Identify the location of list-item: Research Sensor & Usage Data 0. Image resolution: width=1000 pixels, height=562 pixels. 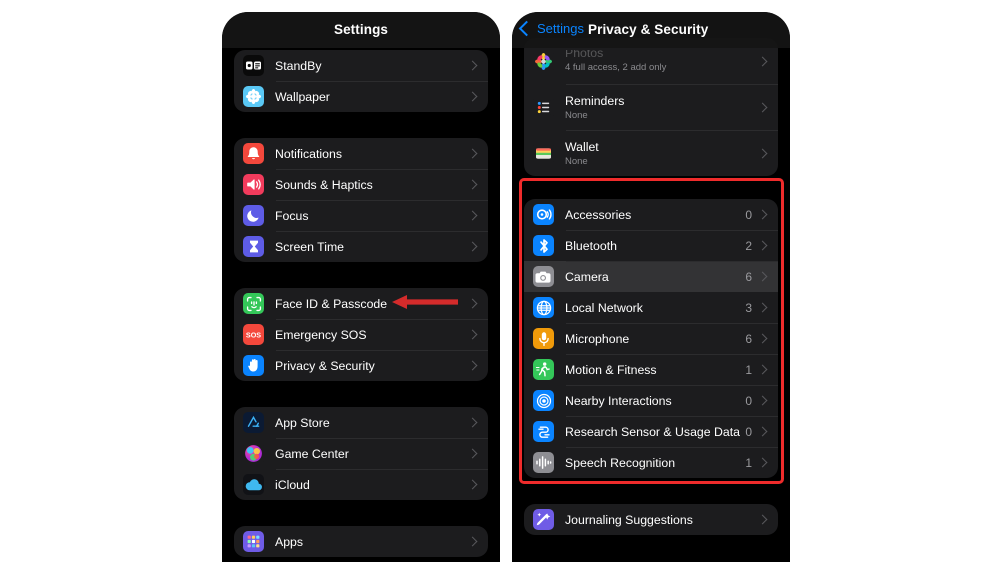
(651, 431).